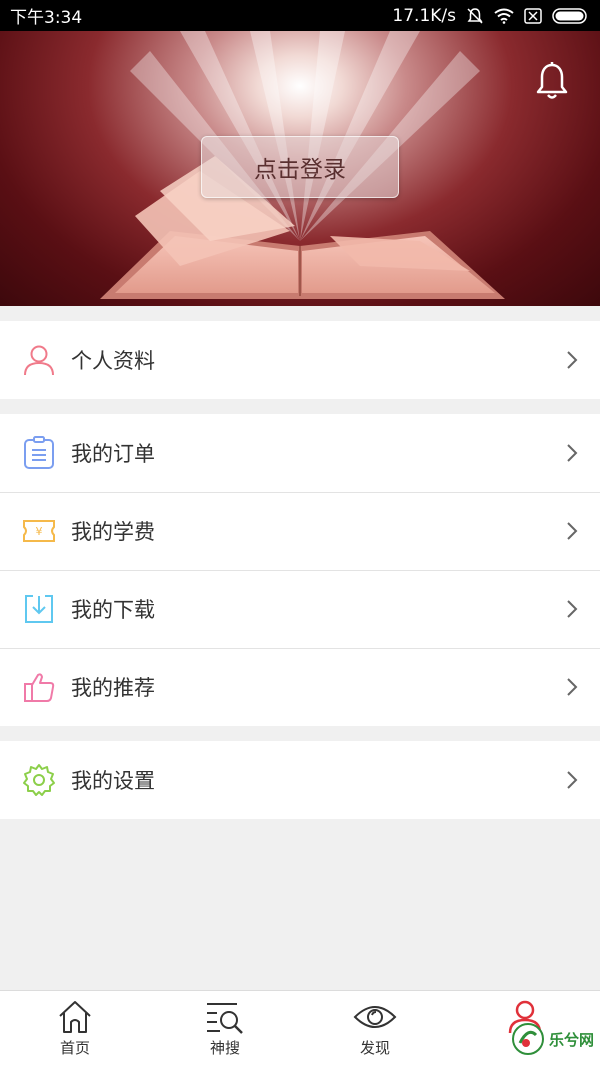 The height and width of the screenshot is (1067, 600). Describe the element at coordinates (571, 1039) in the screenshot. I see `watermark-text: 乐兮网` at that location.